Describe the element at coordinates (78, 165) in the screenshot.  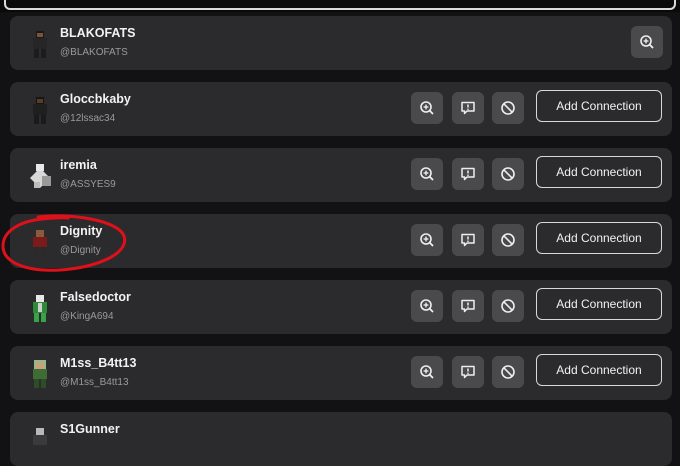
I see `display-name: iremia` at that location.